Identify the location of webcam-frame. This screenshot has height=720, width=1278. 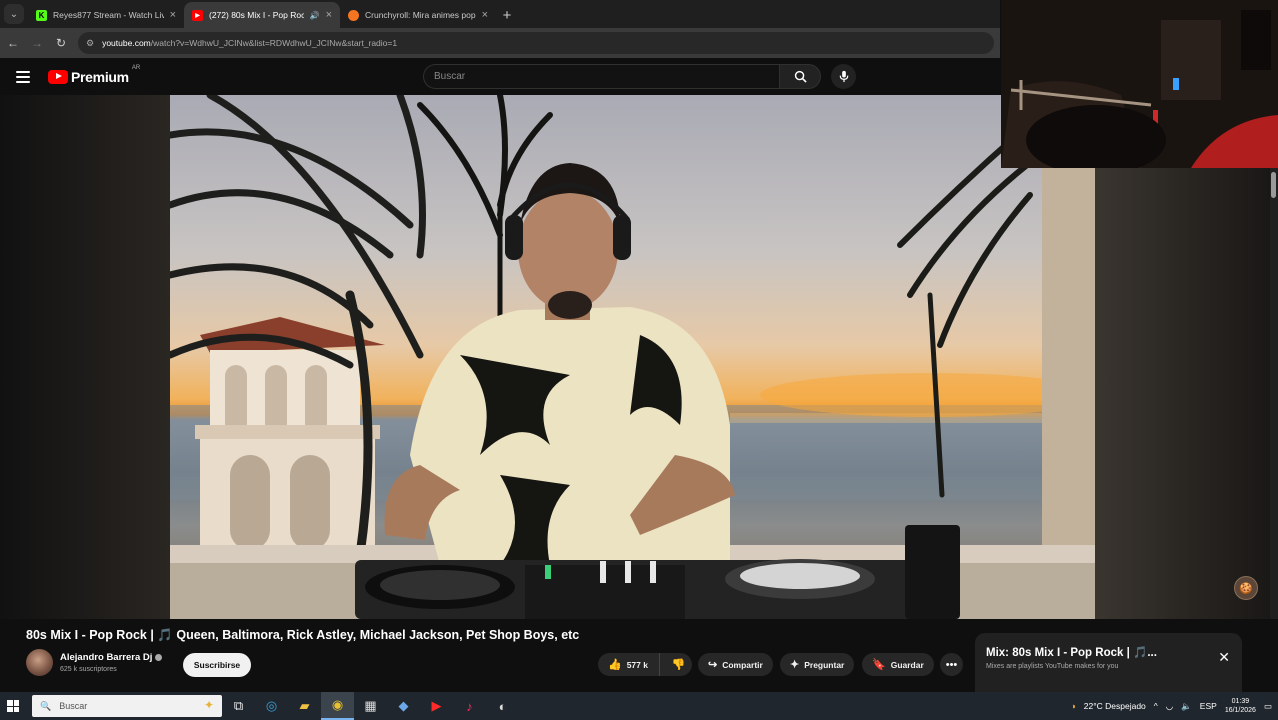
(1139, 84).